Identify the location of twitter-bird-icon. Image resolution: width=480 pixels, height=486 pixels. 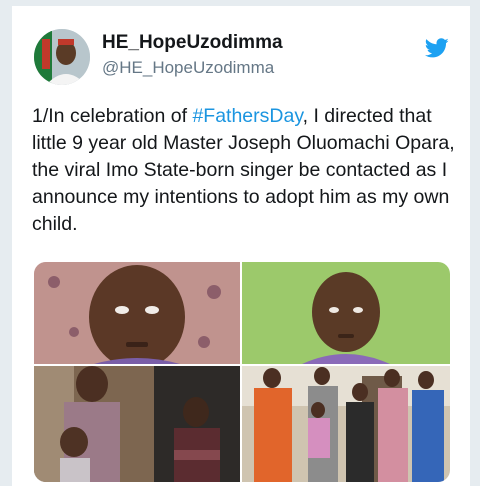
(436, 48).